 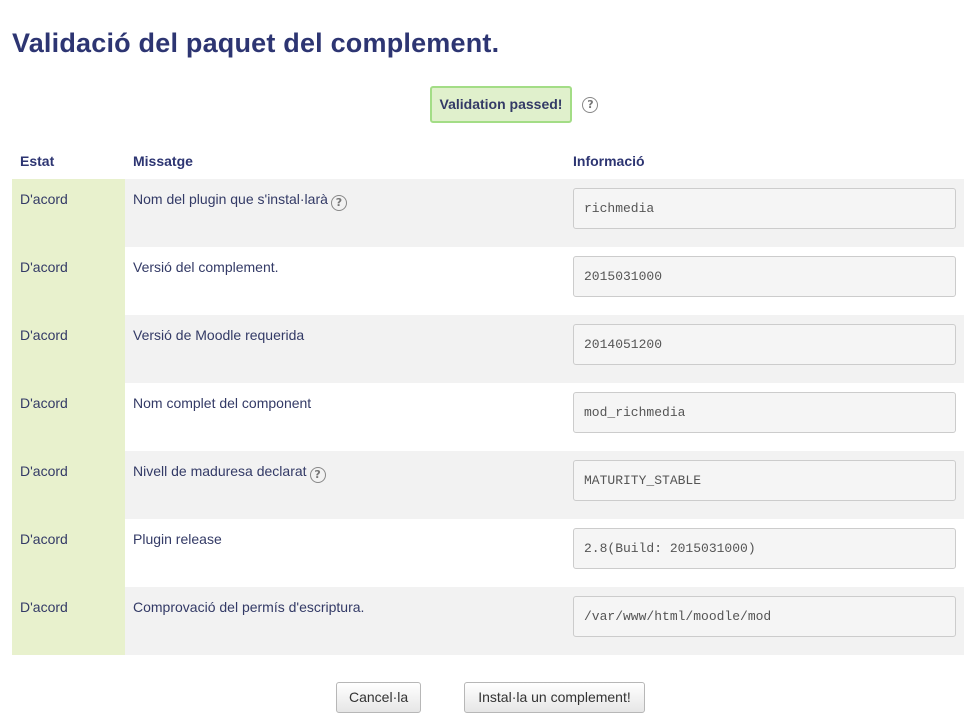 I want to click on message-cell: Nom del plugin que s'instal·larà?, so click(x=345, y=213).